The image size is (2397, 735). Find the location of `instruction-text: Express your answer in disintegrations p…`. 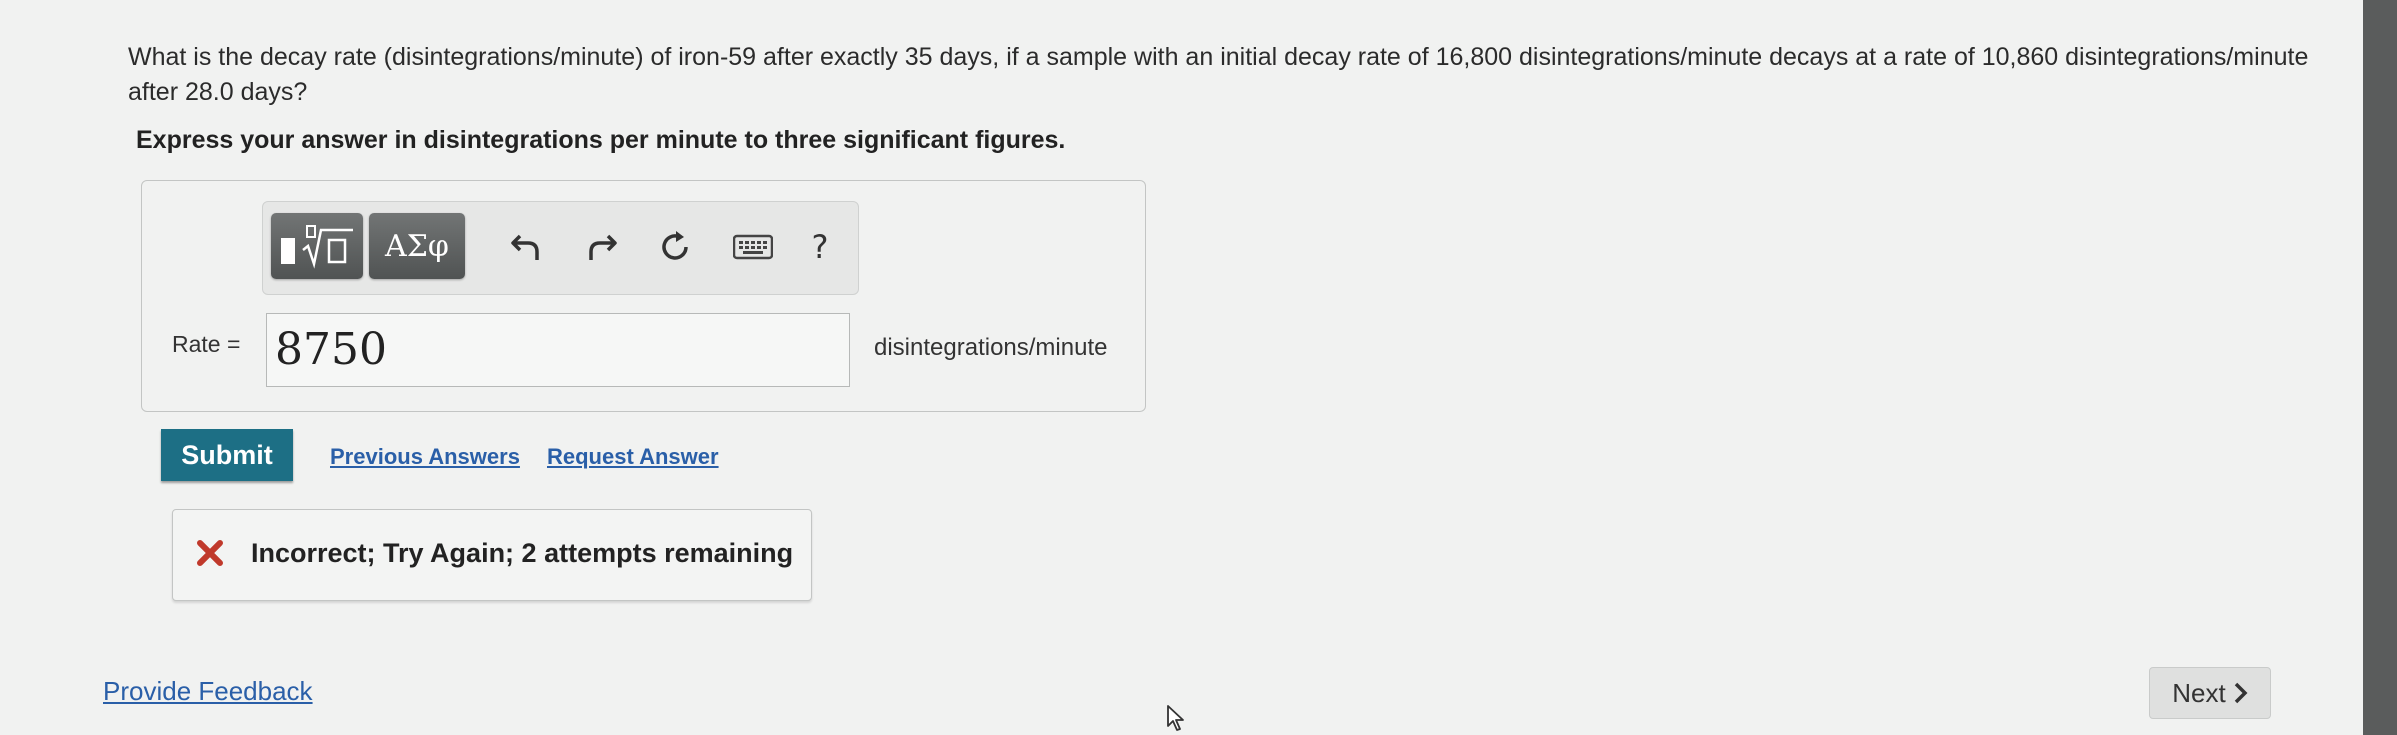

instruction-text: Express your answer in disintegrations p… is located at coordinates (601, 140).